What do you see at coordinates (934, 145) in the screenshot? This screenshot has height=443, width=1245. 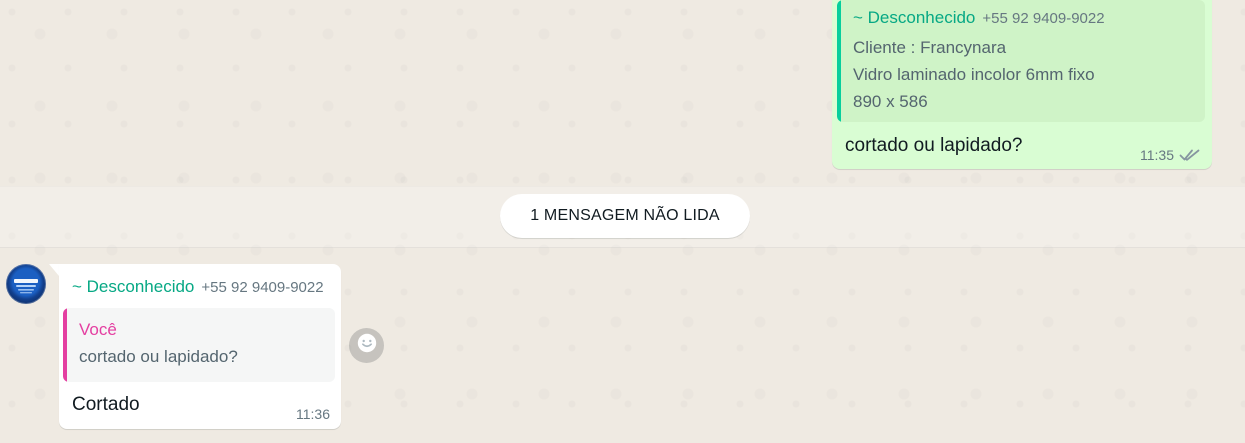 I see `outgoing-message-text: cortado ou lapidado?` at bounding box center [934, 145].